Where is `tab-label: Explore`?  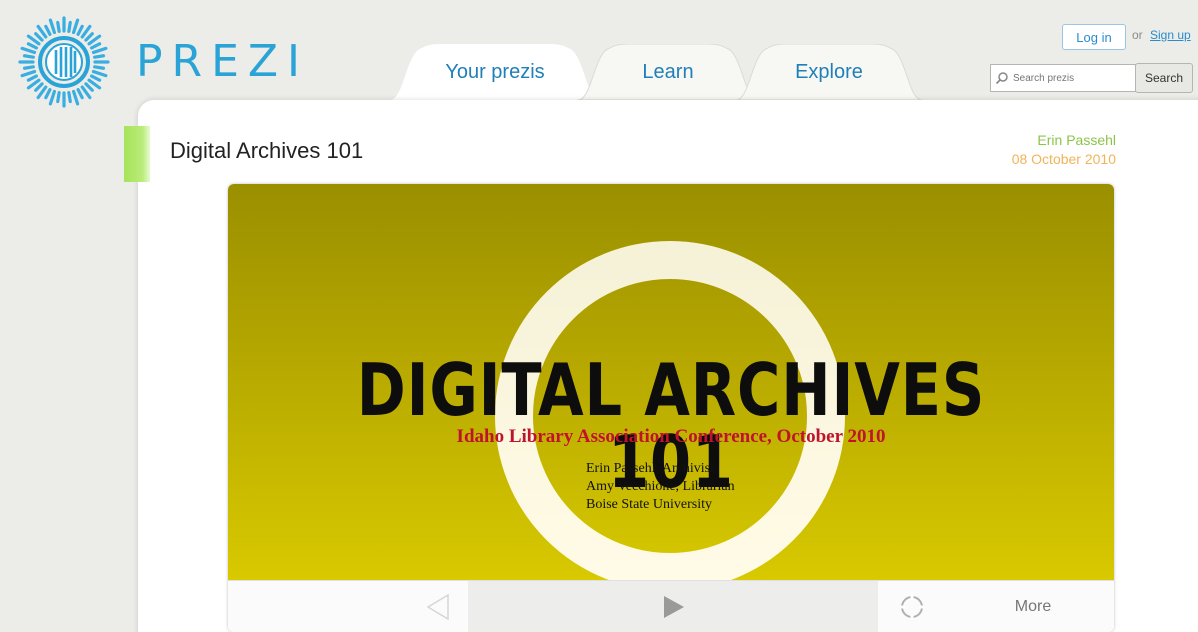
tab-label: Explore is located at coordinates (829, 71).